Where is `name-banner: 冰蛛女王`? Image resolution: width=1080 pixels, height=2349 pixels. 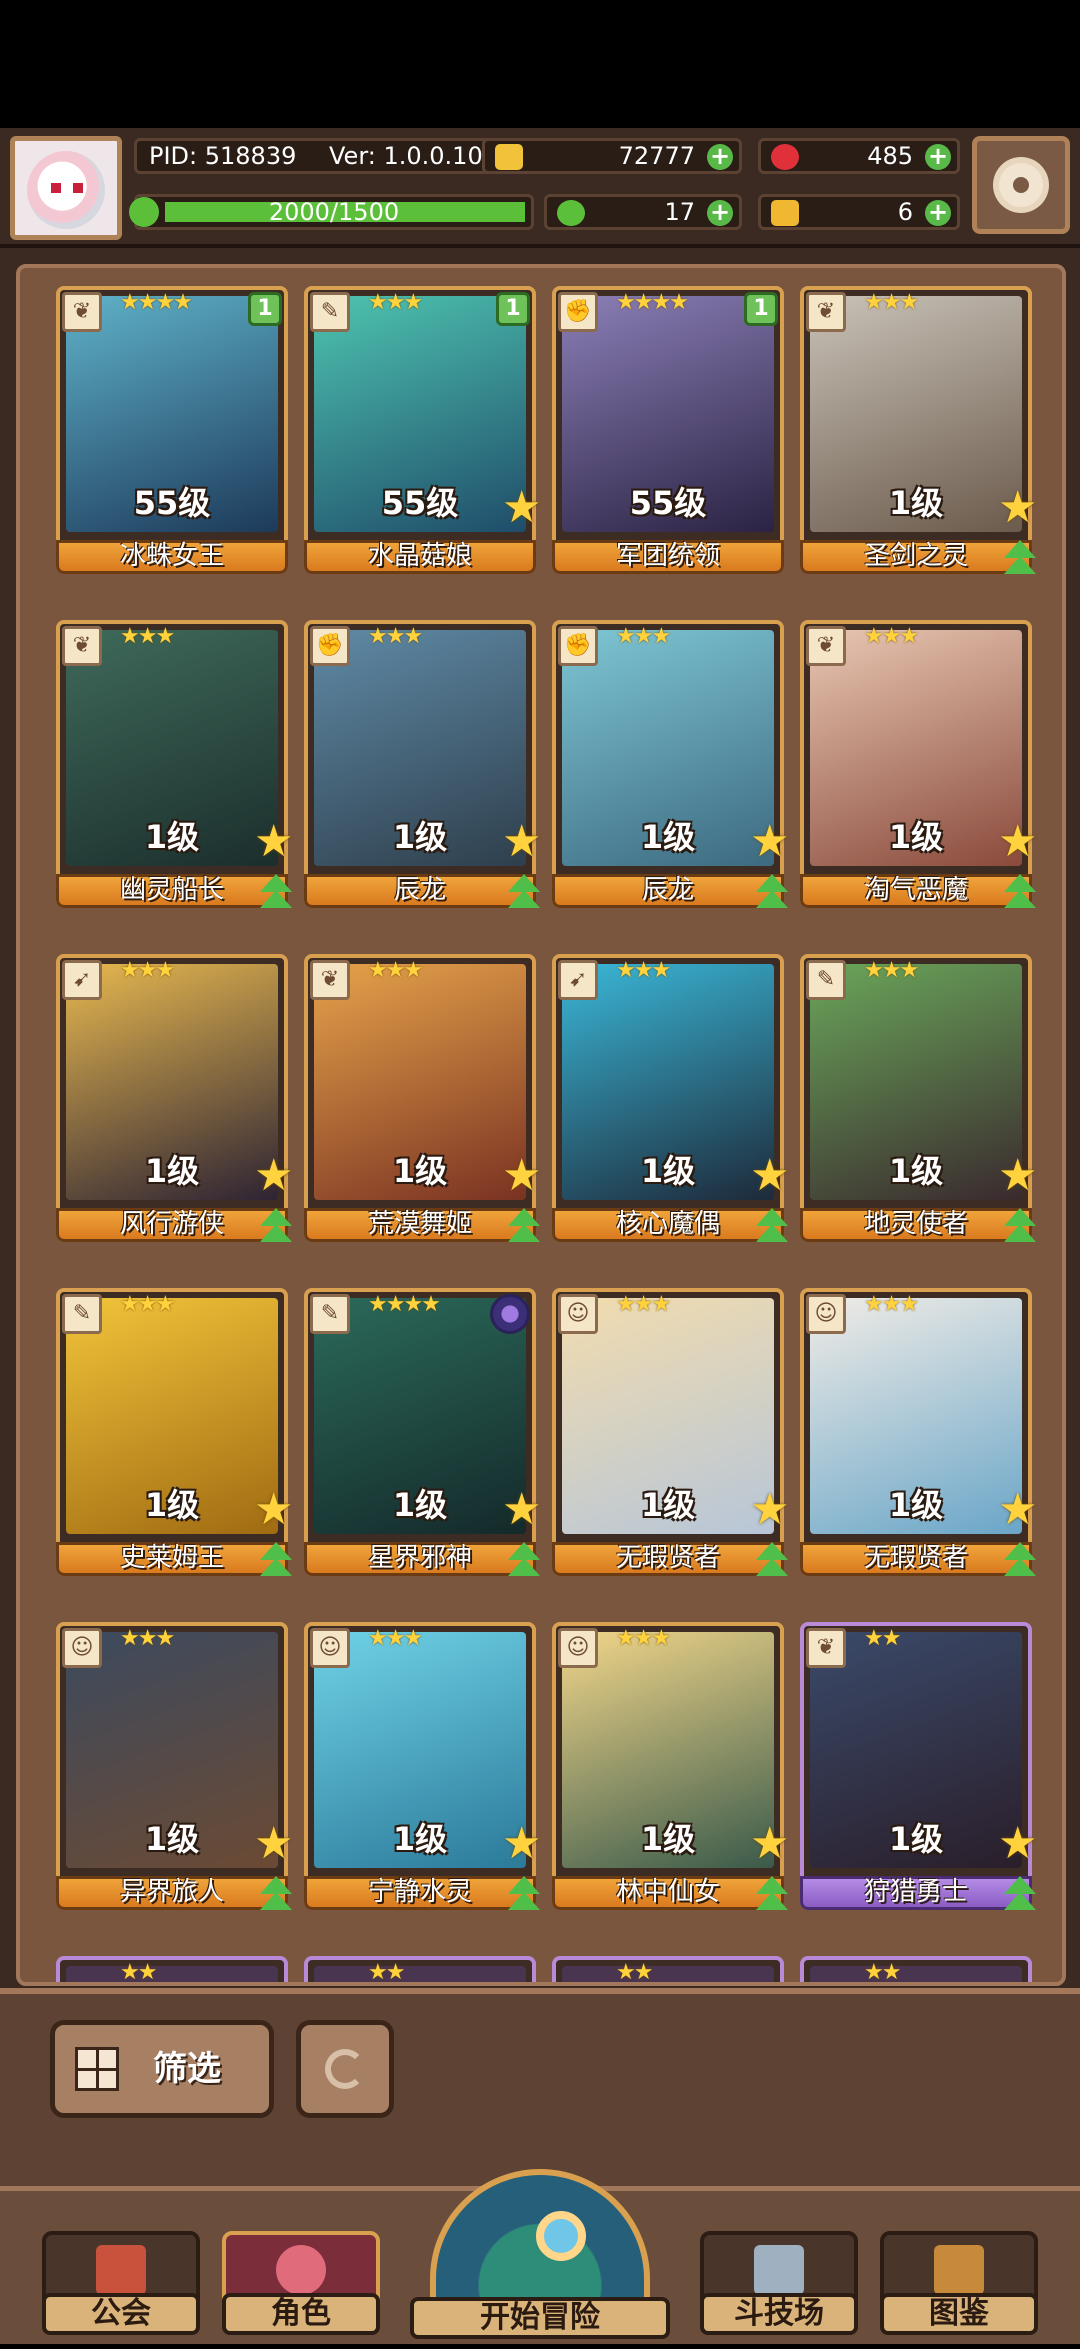 name-banner: 冰蛛女王 is located at coordinates (172, 557).